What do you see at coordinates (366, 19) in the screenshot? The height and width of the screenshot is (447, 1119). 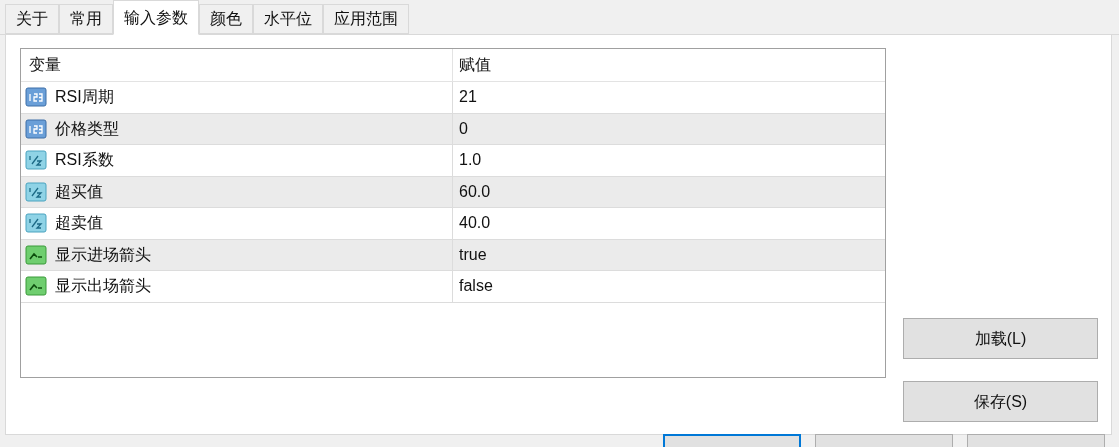 I see `tab: 应用范围` at bounding box center [366, 19].